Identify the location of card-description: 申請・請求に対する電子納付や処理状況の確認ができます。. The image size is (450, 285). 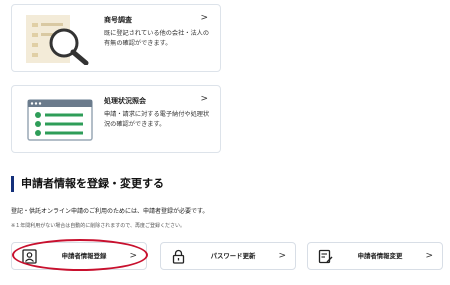
(157, 119).